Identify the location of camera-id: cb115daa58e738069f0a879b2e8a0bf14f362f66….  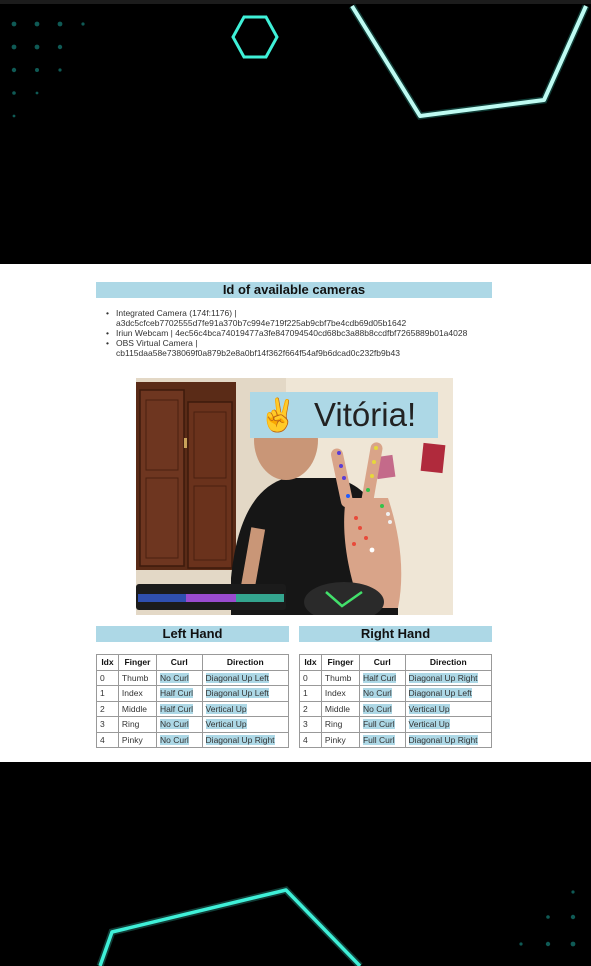
(258, 353).